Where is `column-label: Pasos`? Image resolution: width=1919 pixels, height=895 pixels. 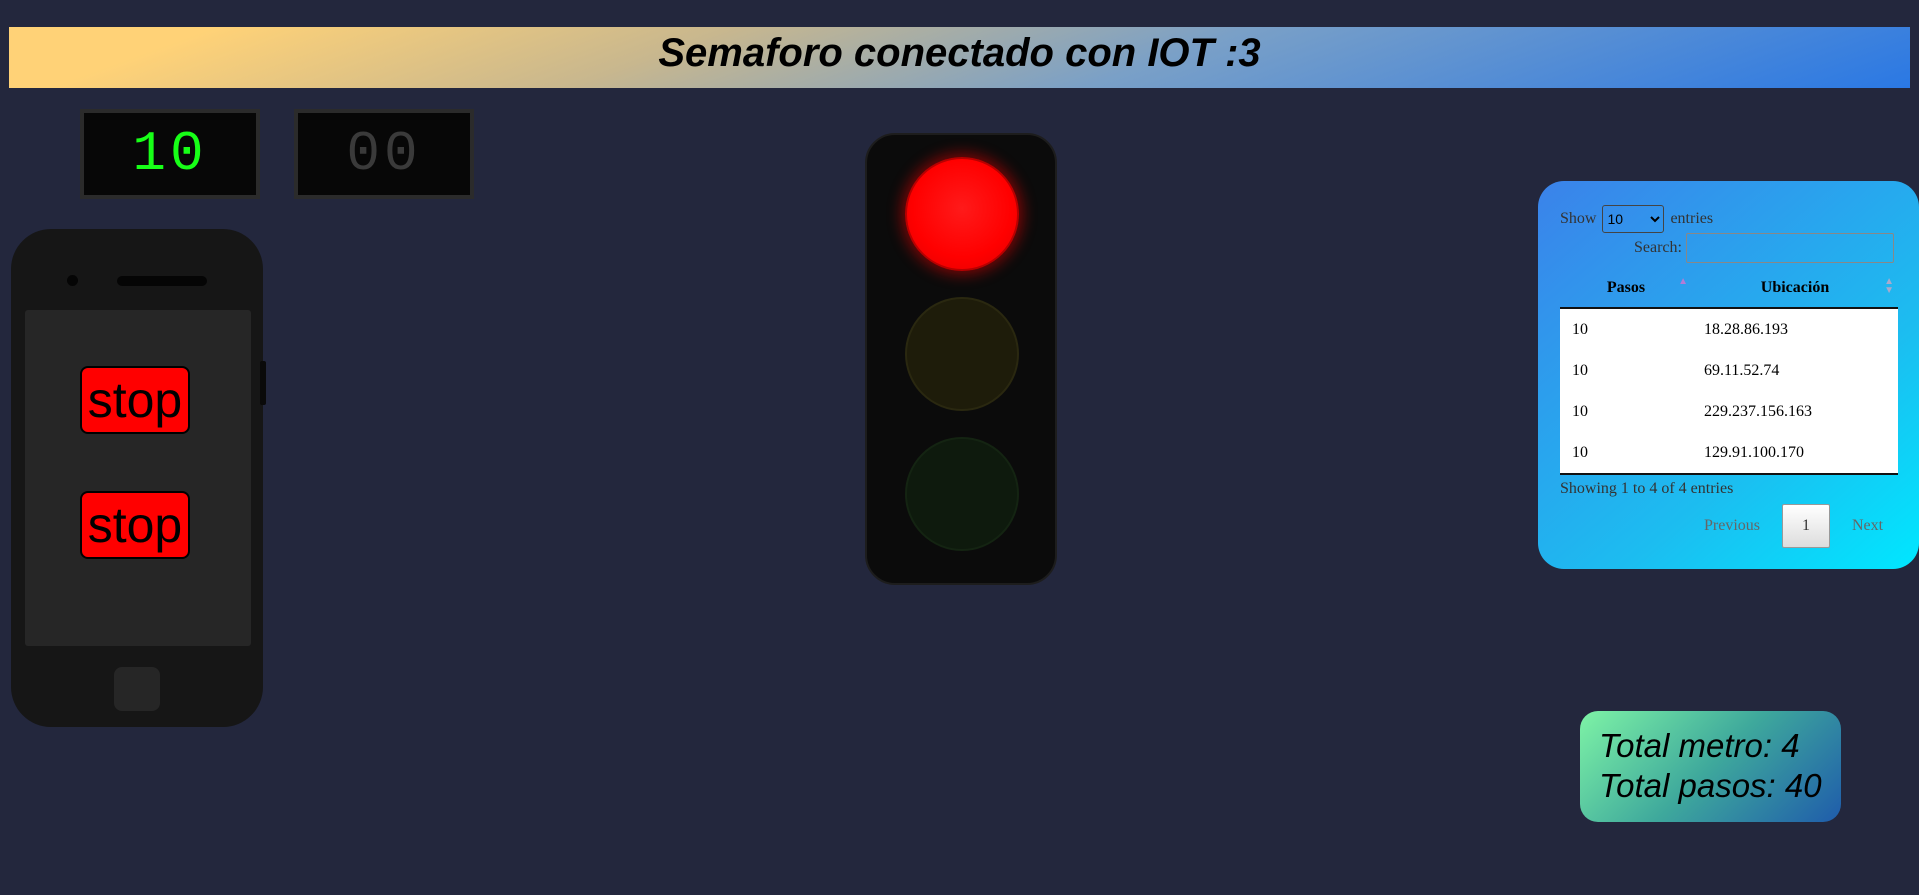
column-label: Pasos is located at coordinates (1626, 287).